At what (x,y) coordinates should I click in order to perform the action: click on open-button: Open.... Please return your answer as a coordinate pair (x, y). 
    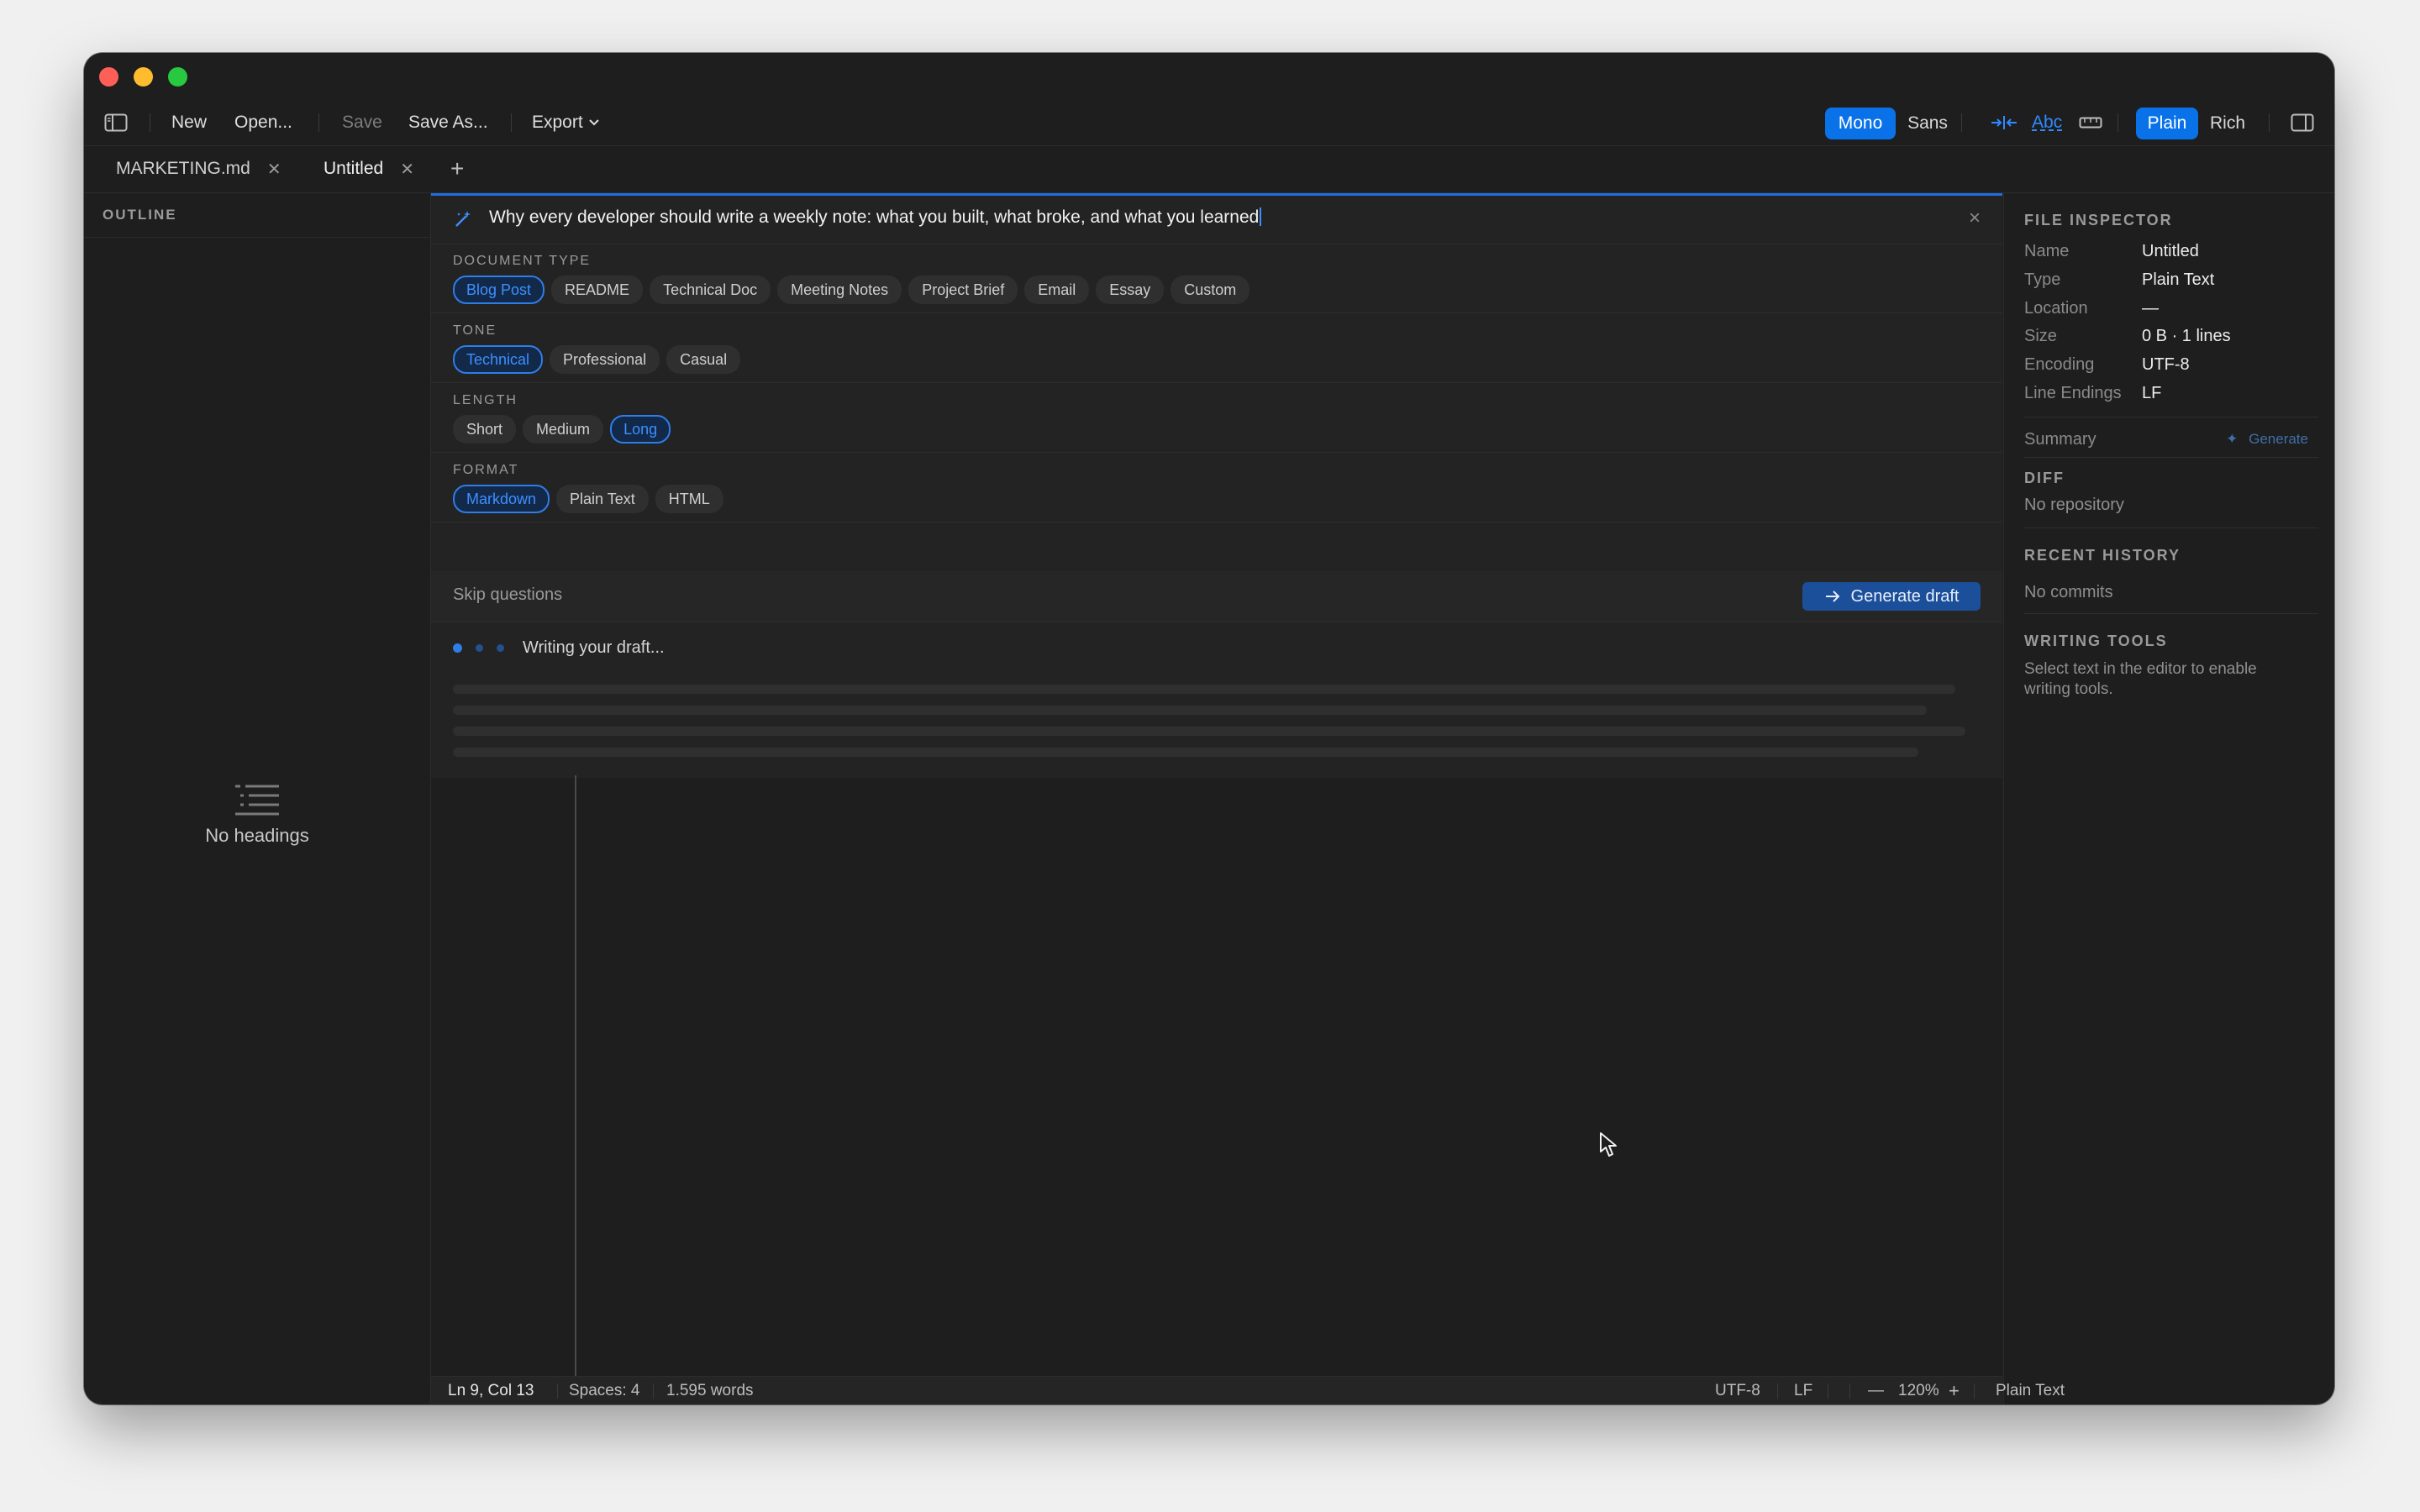
    Looking at the image, I should click on (263, 122).